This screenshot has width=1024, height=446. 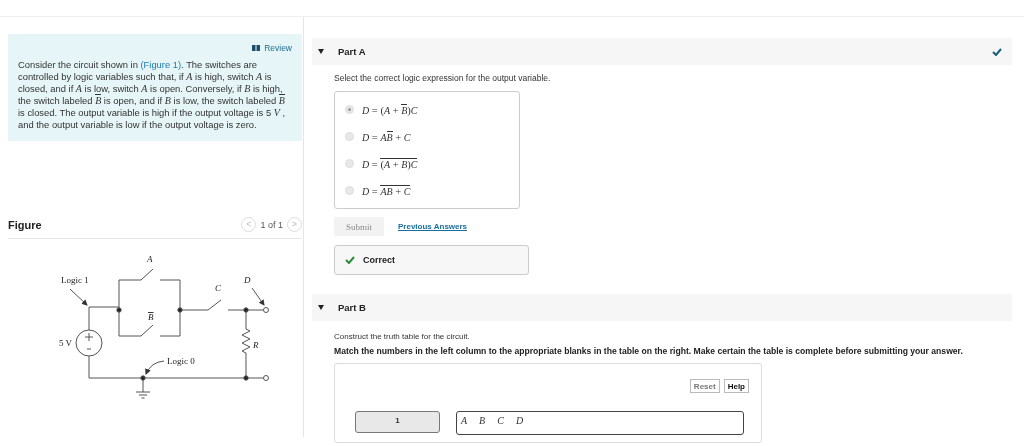 What do you see at coordinates (402, 336) in the screenshot?
I see `question-prompt: Construct the truth table for the circuit.` at bounding box center [402, 336].